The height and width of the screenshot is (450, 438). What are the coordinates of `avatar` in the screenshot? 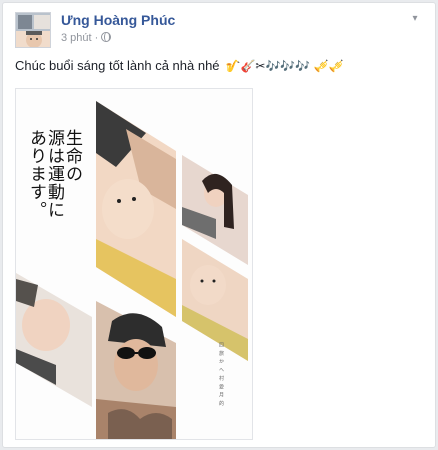 It's located at (33, 30).